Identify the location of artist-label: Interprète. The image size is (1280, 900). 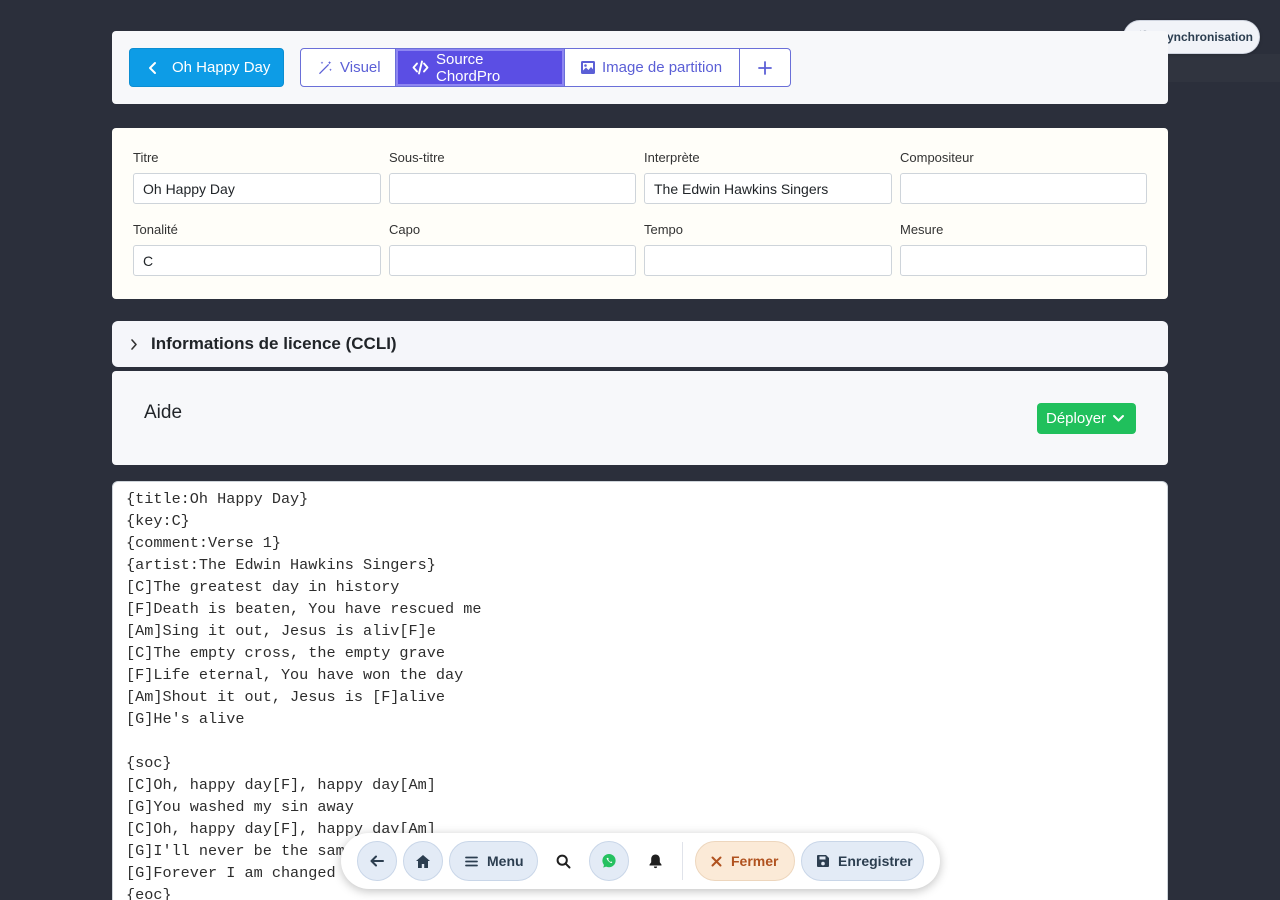
(672, 157).